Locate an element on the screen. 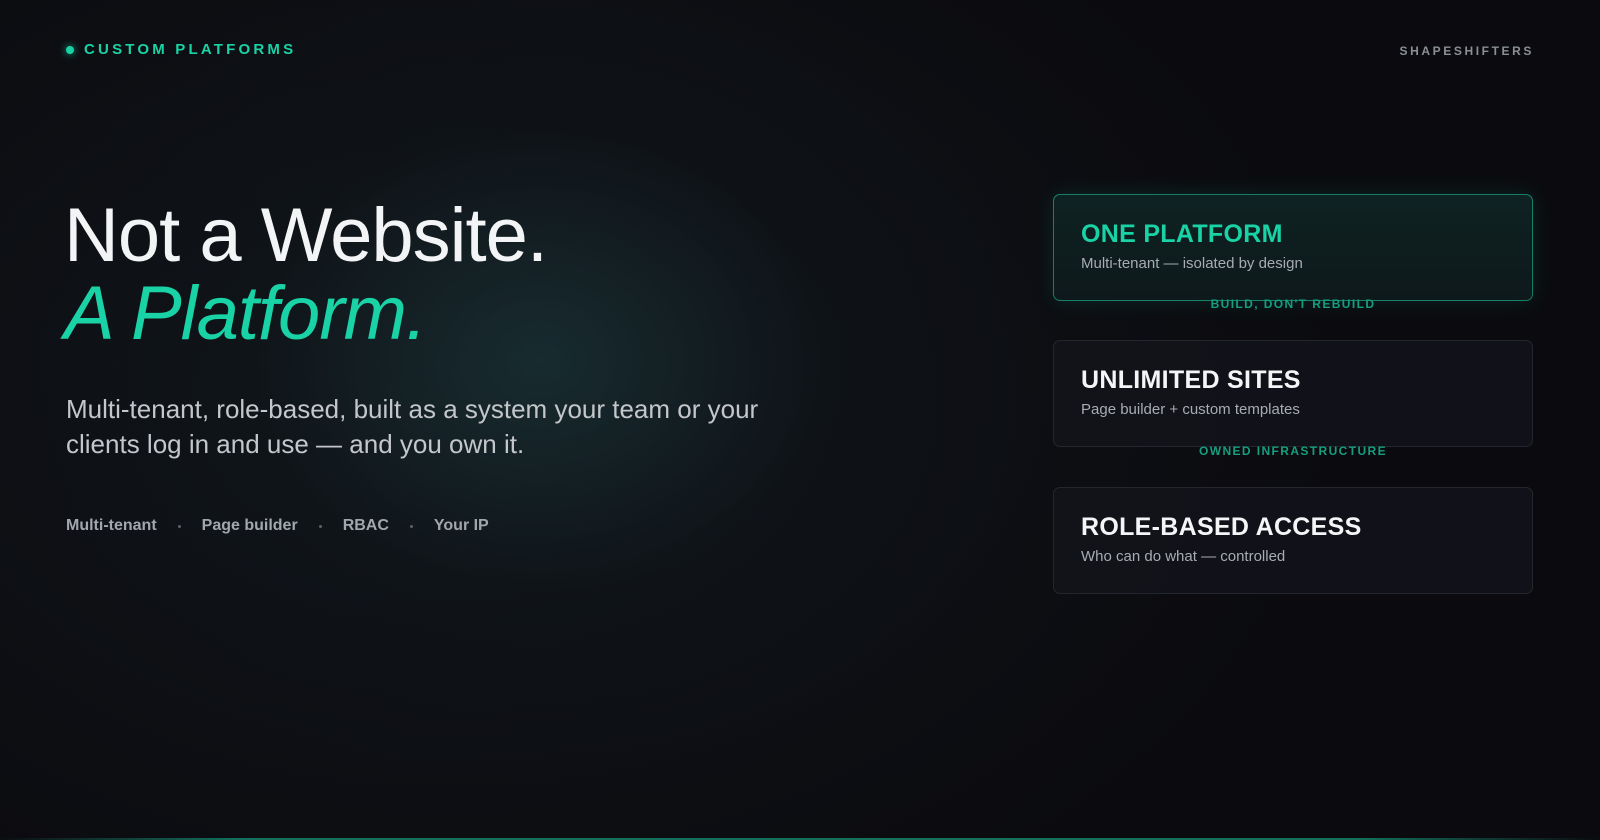  card-subtitle: Multi-tenant — isolated by design is located at coordinates (1192, 263).